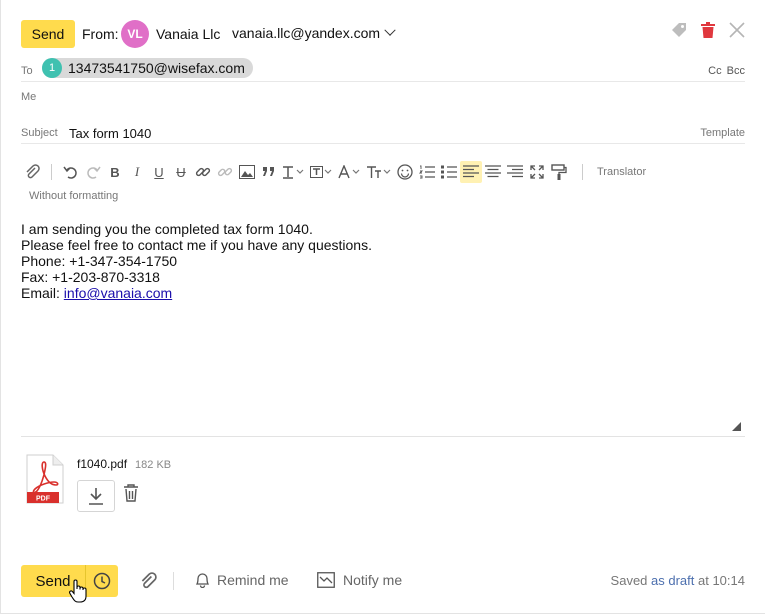 Image resolution: width=765 pixels, height=614 pixels. Describe the element at coordinates (631, 580) in the screenshot. I see `saved-prefix: Saved` at that location.